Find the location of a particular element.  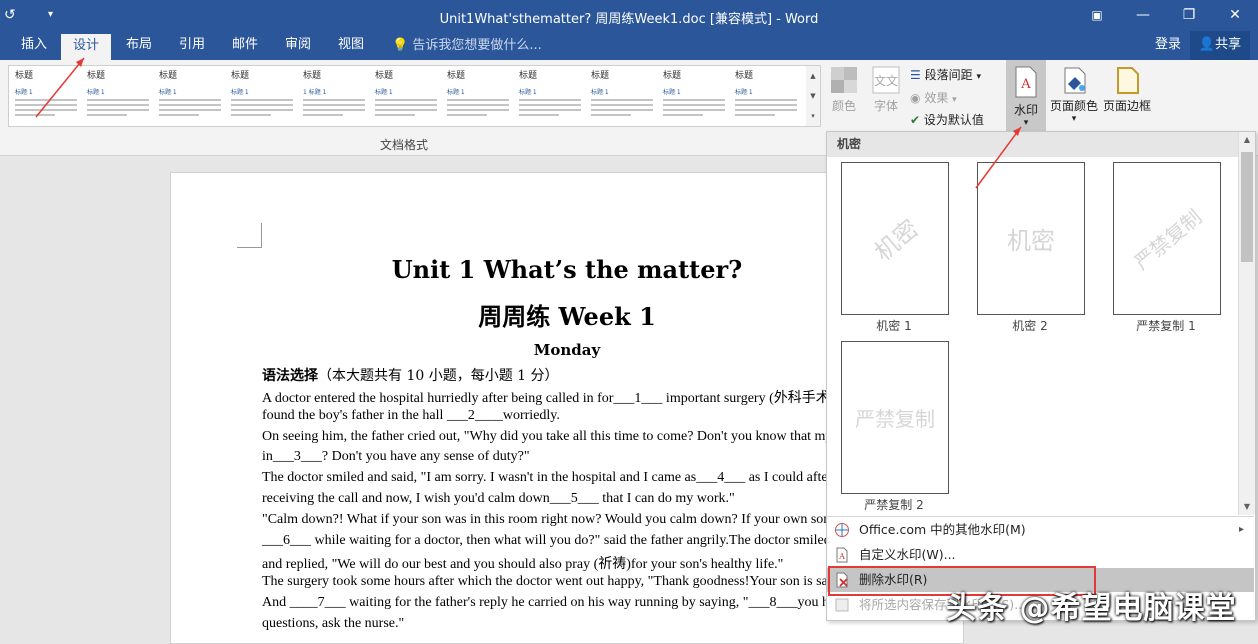

brand-overlay: 头条 @希望电脑课堂 is located at coordinates (1091, 608).